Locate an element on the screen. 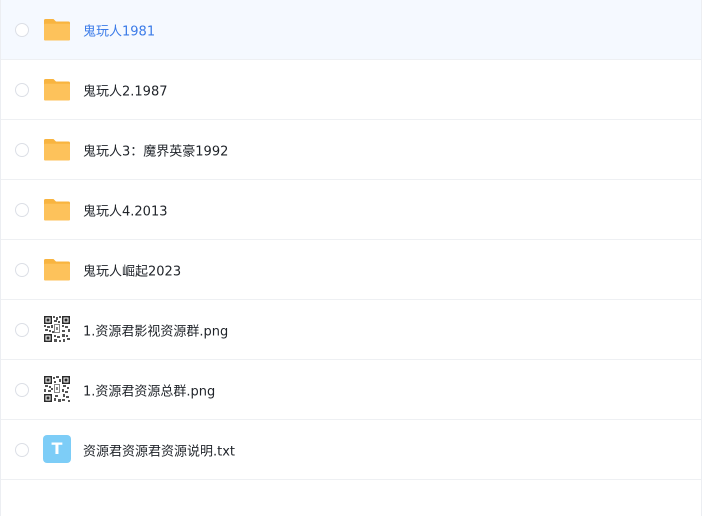 This screenshot has width=702, height=516. file-row-folder: 鬼玩人3：魔界英豪1992 is located at coordinates (351, 150).